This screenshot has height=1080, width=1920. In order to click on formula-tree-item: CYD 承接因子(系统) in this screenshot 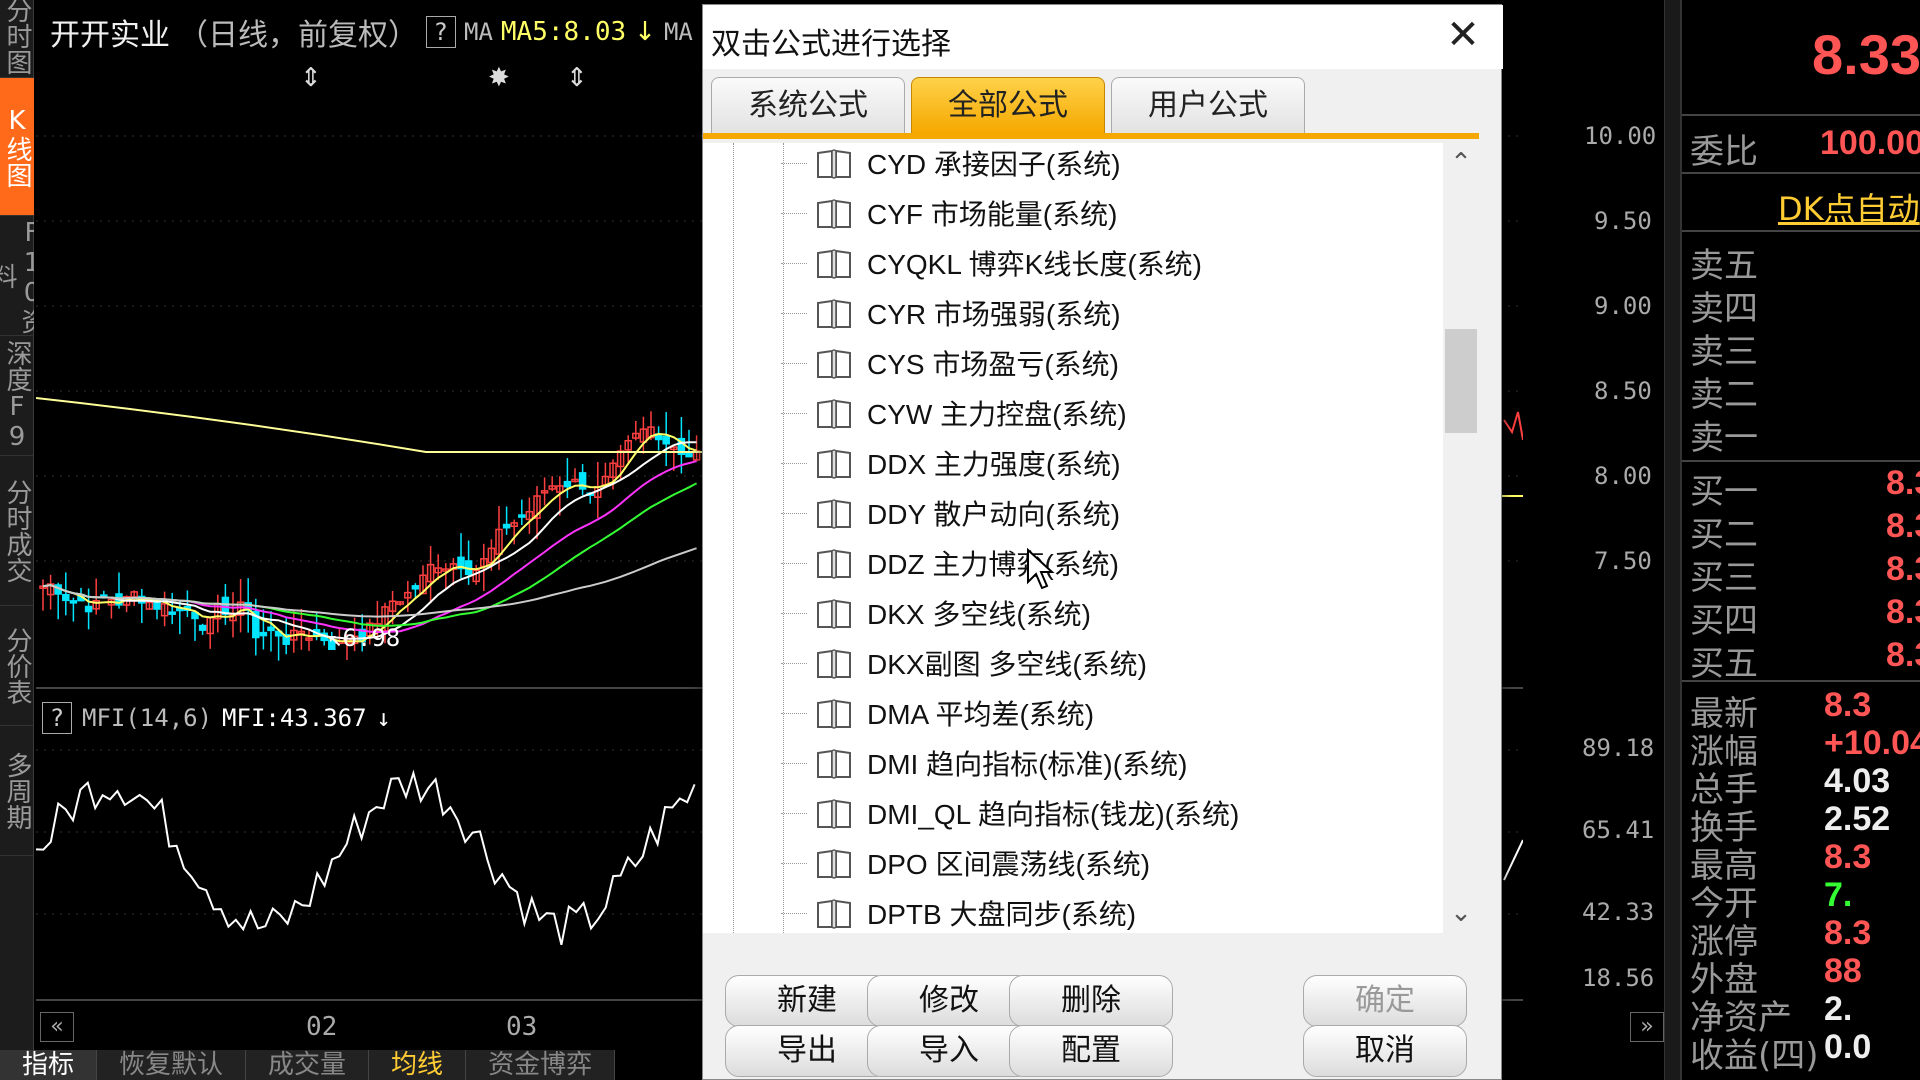, I will do `click(951, 164)`.